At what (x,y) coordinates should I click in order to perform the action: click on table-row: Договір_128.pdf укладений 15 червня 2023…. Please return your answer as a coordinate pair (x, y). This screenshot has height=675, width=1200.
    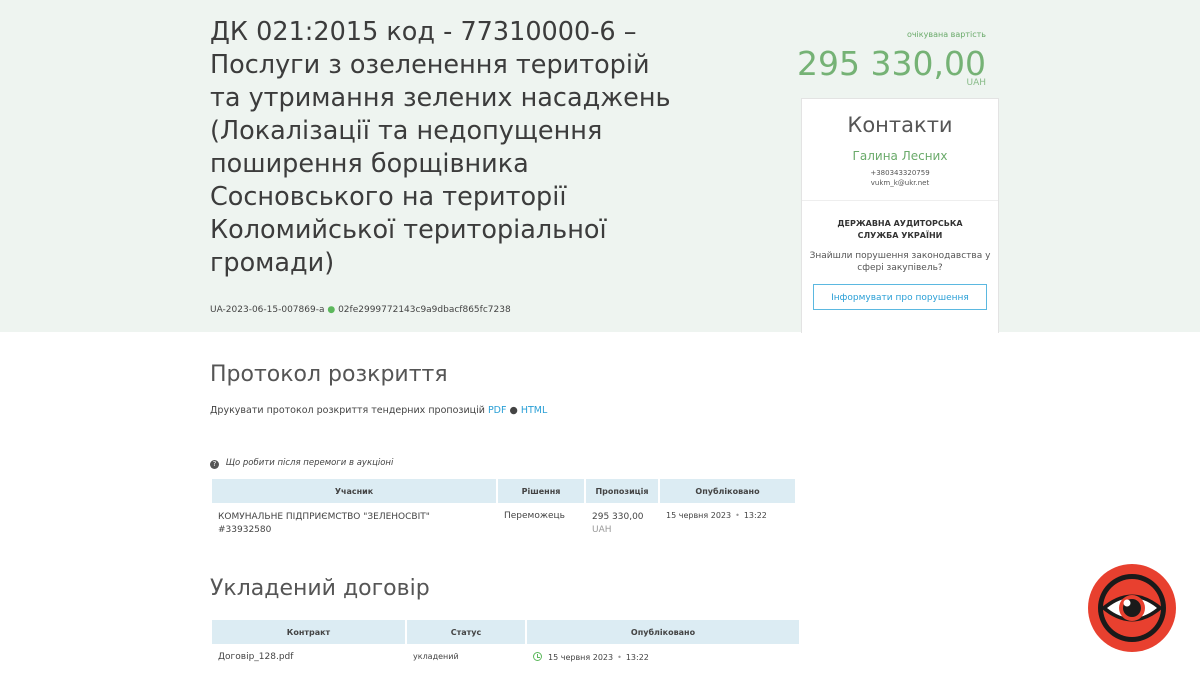
    Looking at the image, I should click on (505, 653).